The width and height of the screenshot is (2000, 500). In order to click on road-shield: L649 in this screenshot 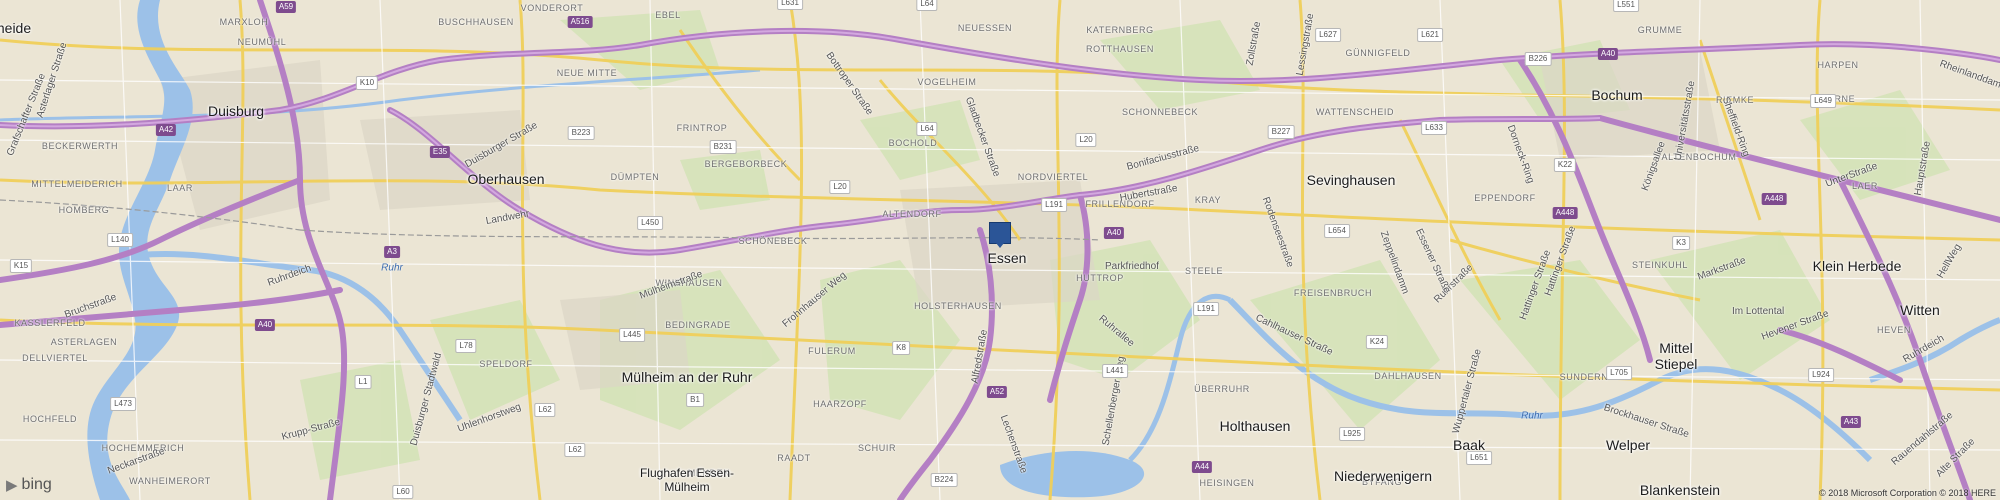, I will do `click(1823, 101)`.